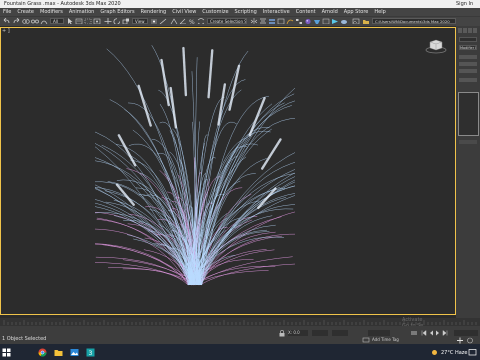  I want to click on render-production-icon, so click(335, 21).